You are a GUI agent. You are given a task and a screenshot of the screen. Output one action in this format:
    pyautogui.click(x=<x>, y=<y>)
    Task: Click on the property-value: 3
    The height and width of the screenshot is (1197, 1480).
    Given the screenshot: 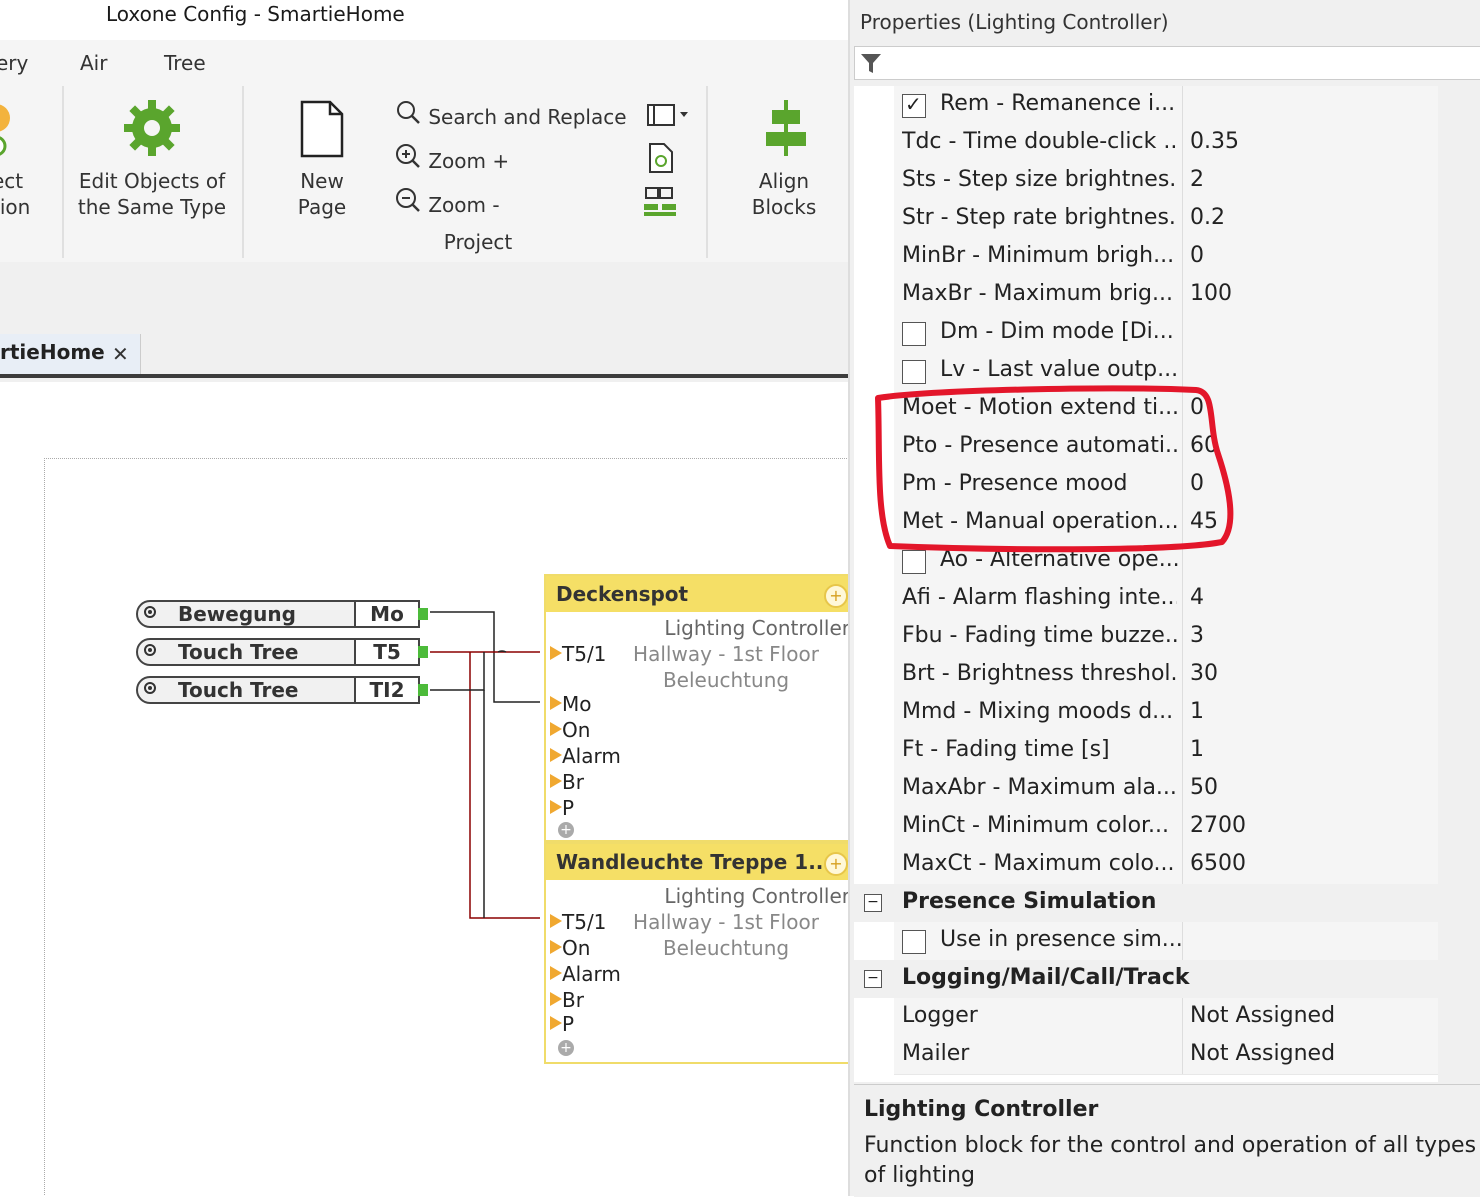 What is the action you would take?
    pyautogui.click(x=1197, y=635)
    